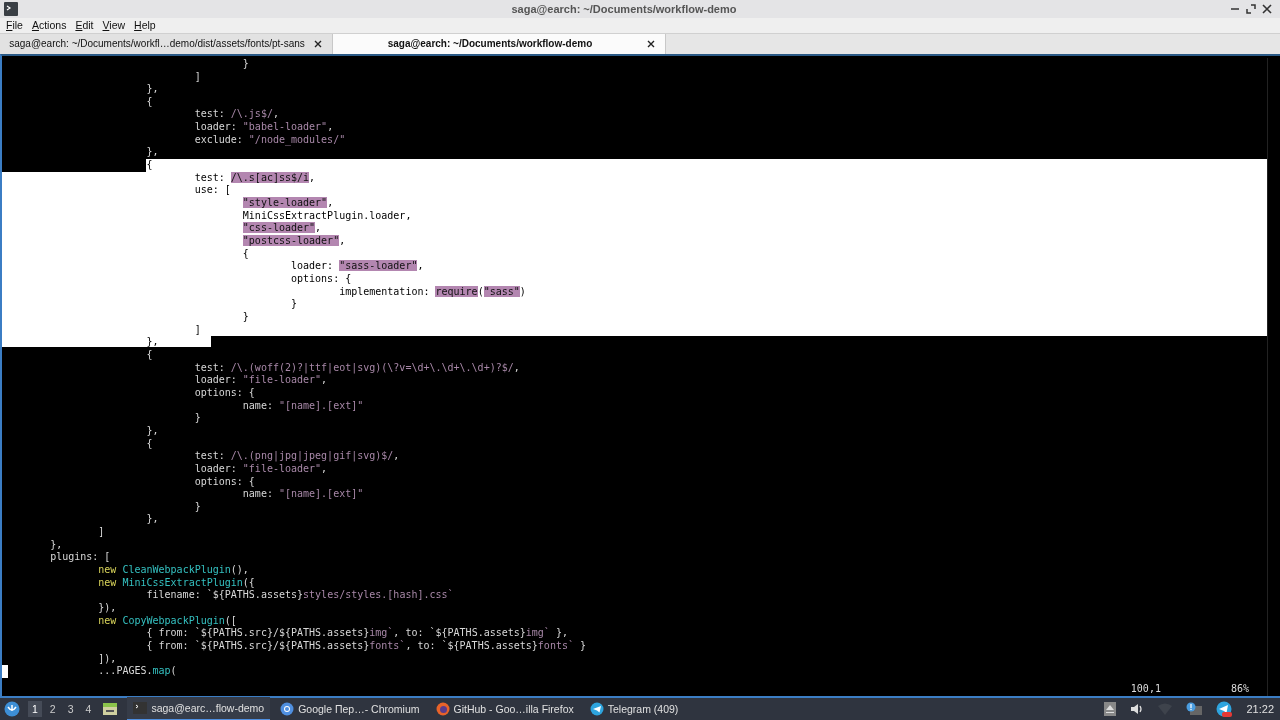 The height and width of the screenshot is (720, 1280). What do you see at coordinates (236, 114) in the screenshot?
I see `code-line: test: /\.js$/,` at bounding box center [236, 114].